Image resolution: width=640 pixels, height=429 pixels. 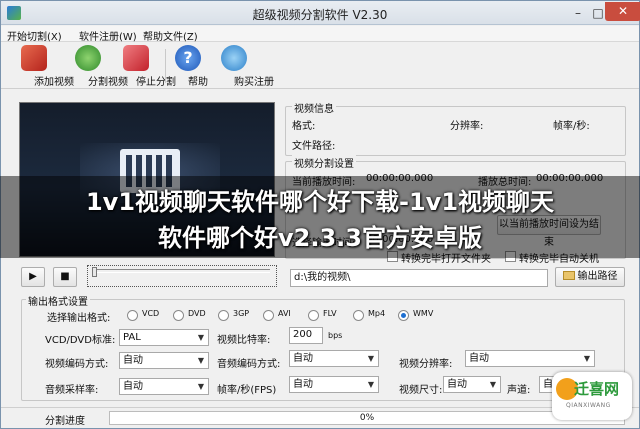 What do you see at coordinates (164, 386) in the screenshot?
I see `audio-sample-rate-select: 自动 ▼` at bounding box center [164, 386].